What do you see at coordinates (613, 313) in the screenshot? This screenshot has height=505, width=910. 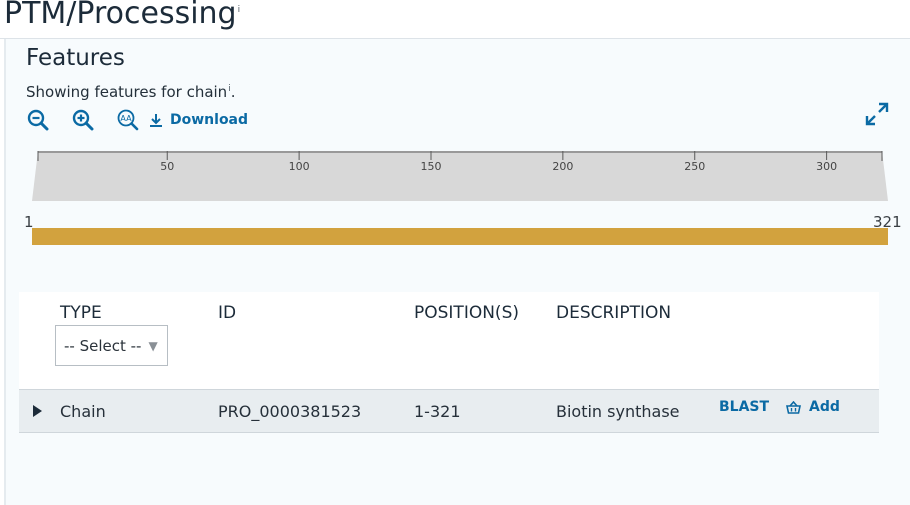 I see `header-description: DESCRIPTION` at bounding box center [613, 313].